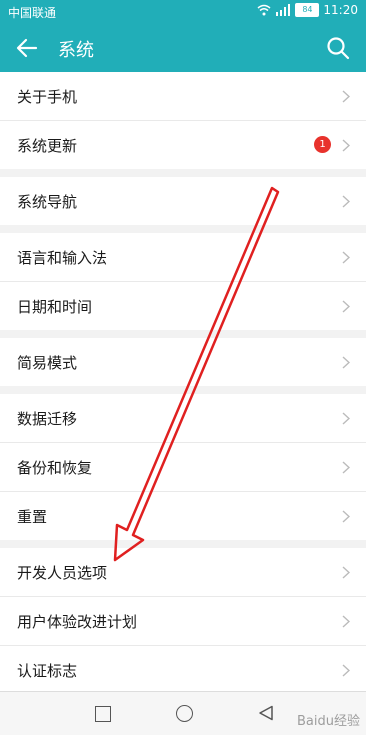 The width and height of the screenshot is (366, 735). Describe the element at coordinates (47, 145) in the screenshot. I see `item-label: 系统更新` at that location.